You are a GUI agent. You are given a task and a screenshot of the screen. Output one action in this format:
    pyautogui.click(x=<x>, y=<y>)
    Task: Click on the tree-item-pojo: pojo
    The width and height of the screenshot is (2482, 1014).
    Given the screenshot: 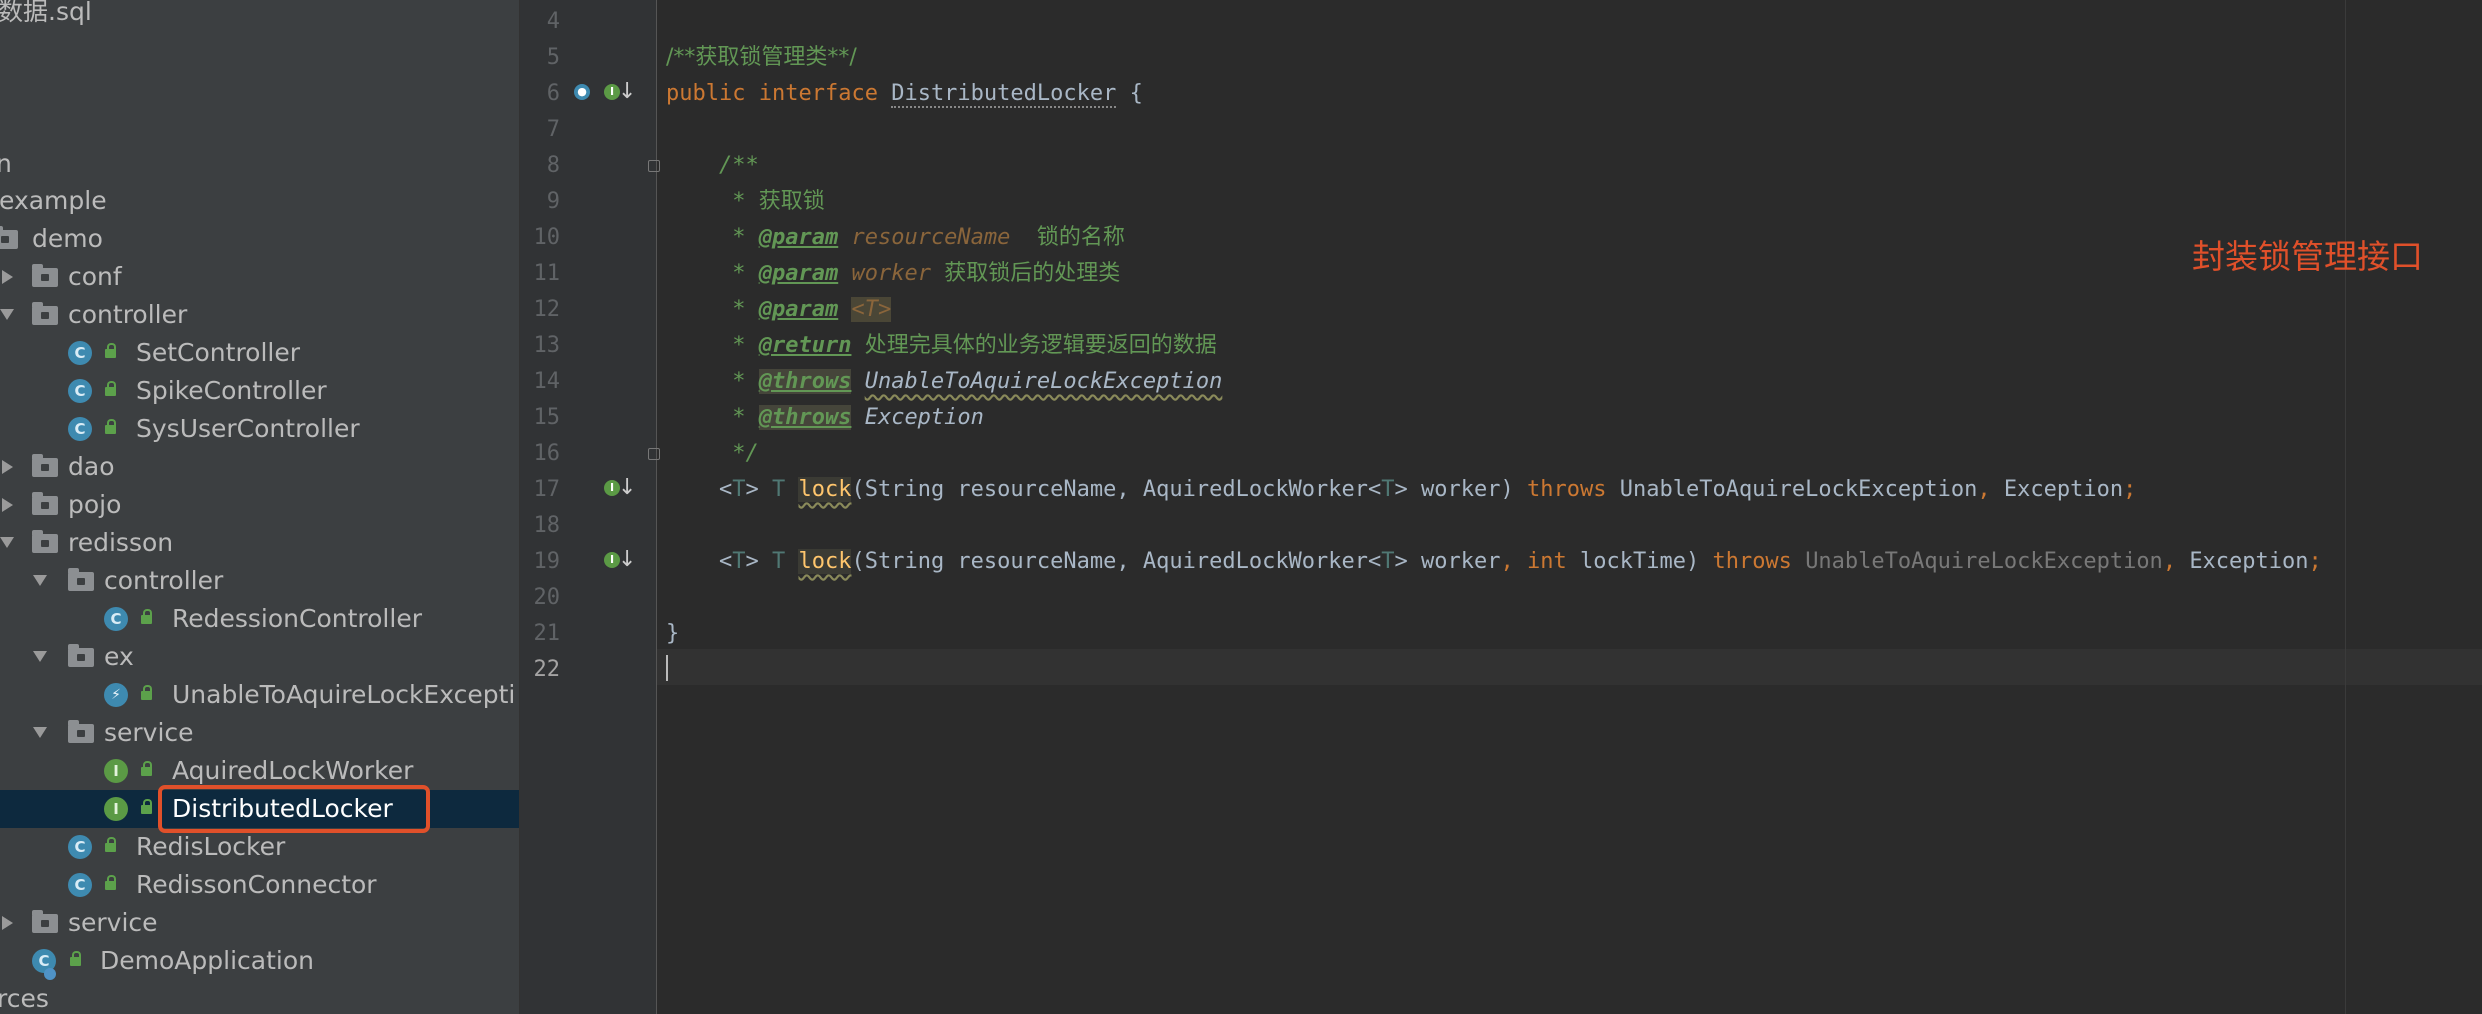 What is the action you would take?
    pyautogui.click(x=259, y=505)
    